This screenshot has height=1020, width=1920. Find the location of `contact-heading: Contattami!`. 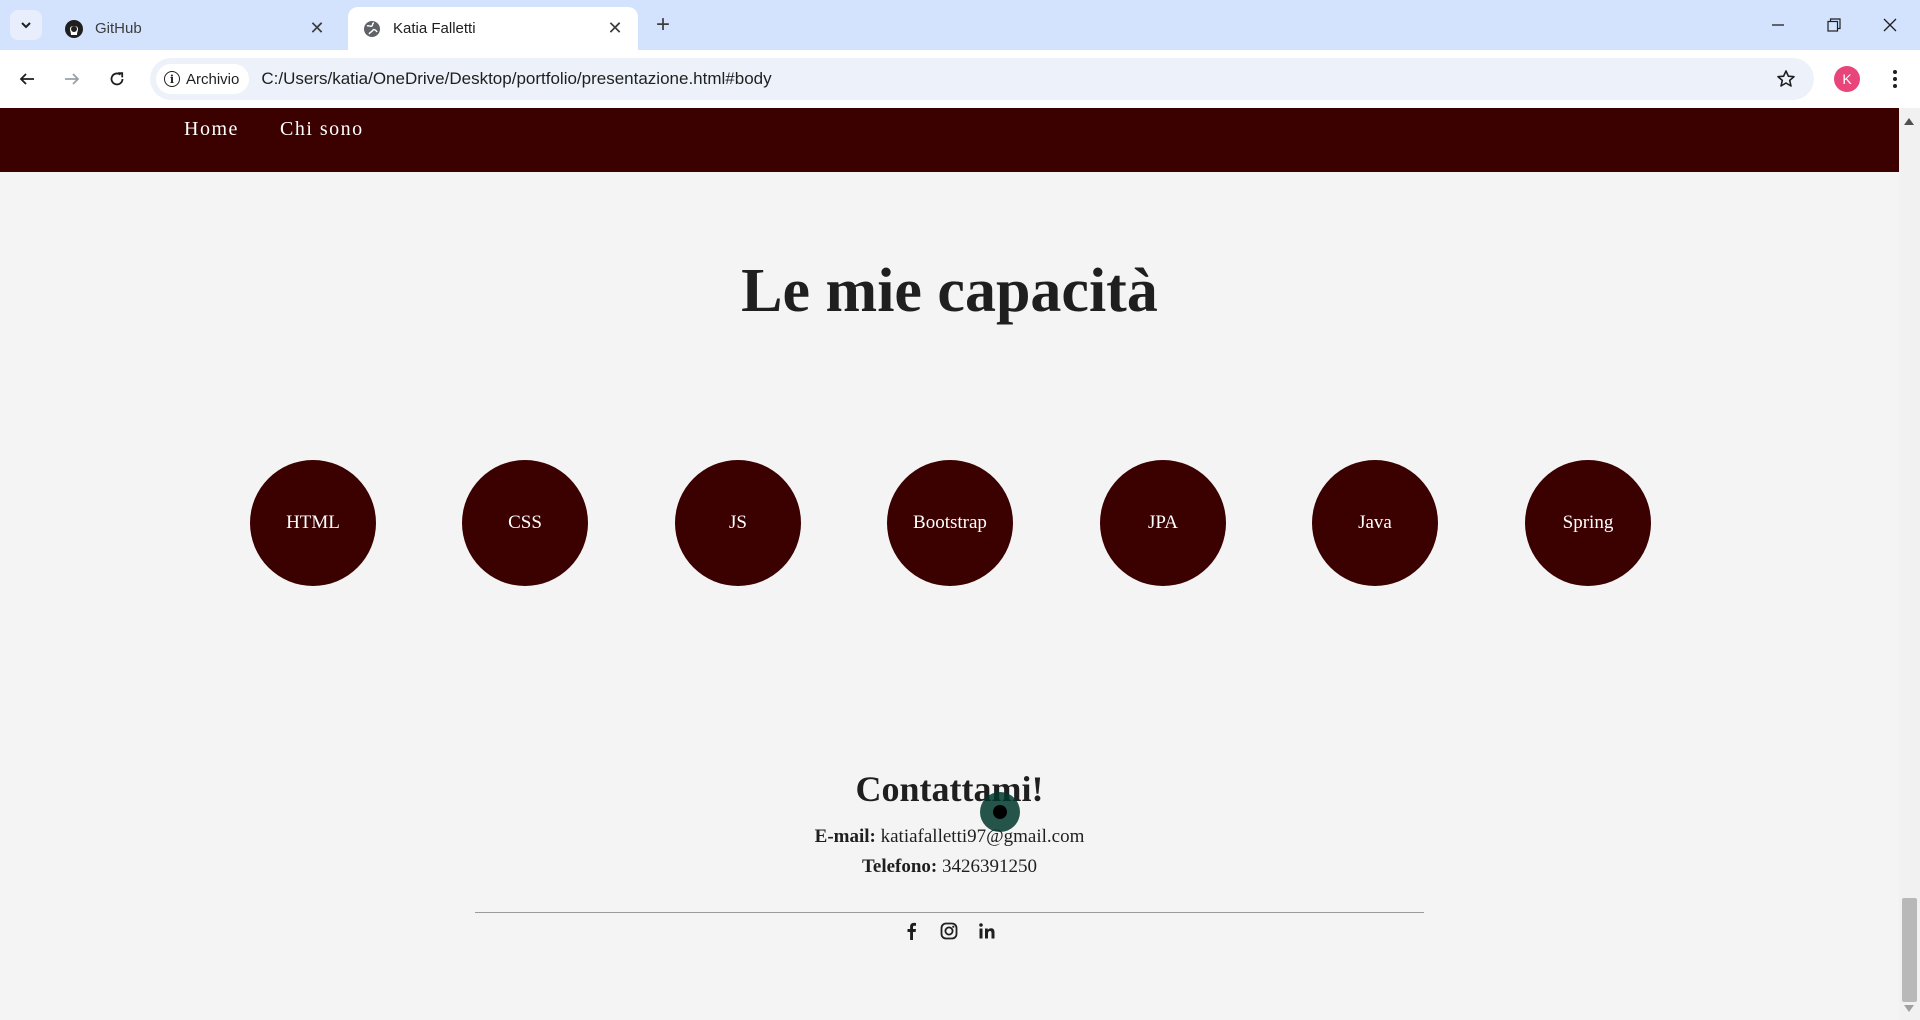

contact-heading: Contattami! is located at coordinates (949, 789).